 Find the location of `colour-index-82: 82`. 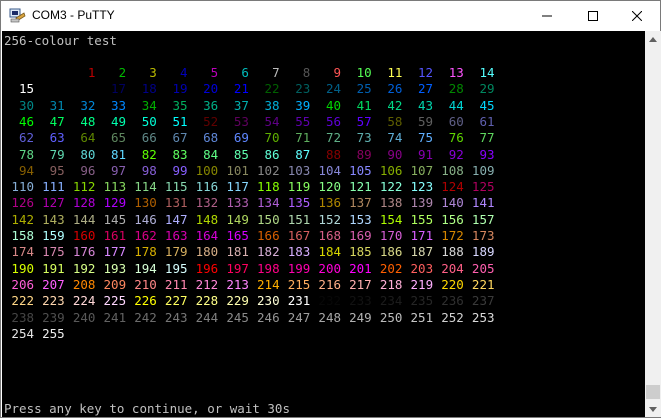

colour-index-82: 82 is located at coordinates (149, 154).